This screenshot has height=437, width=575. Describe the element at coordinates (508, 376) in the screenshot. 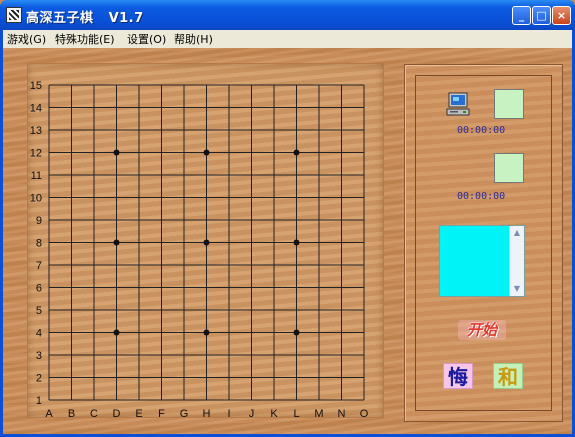

I see `draw-button: 和` at that location.